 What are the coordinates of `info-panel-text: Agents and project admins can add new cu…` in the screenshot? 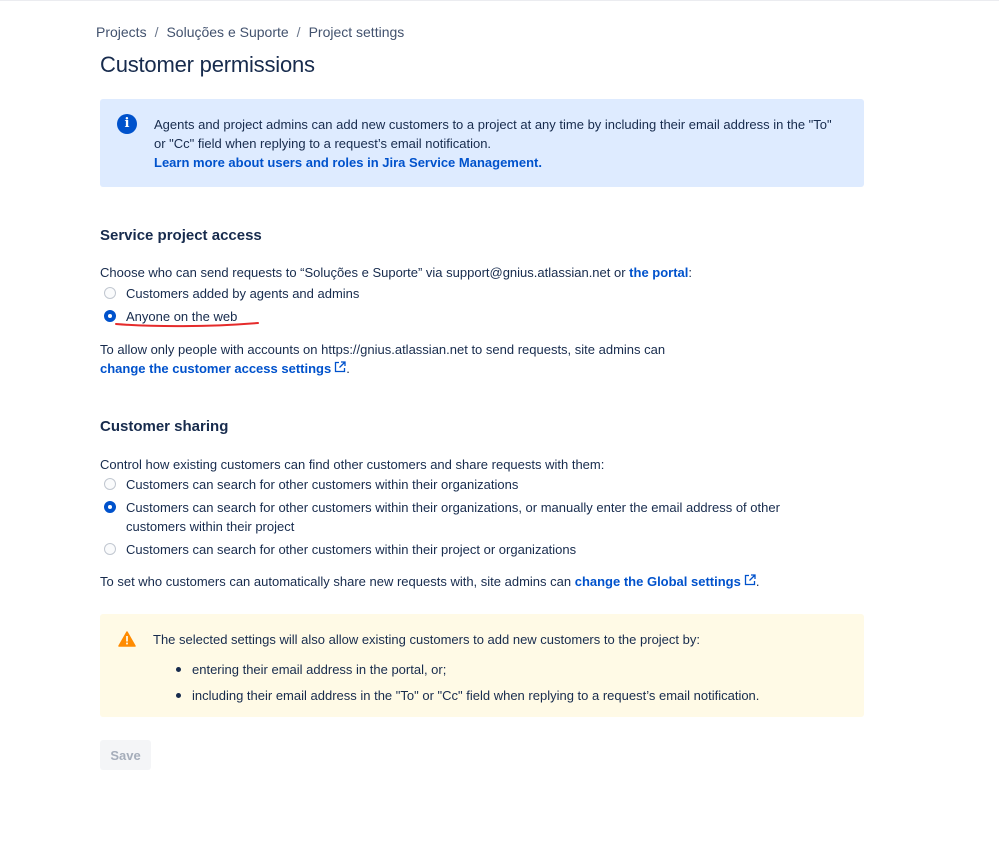 It's located at (499, 143).